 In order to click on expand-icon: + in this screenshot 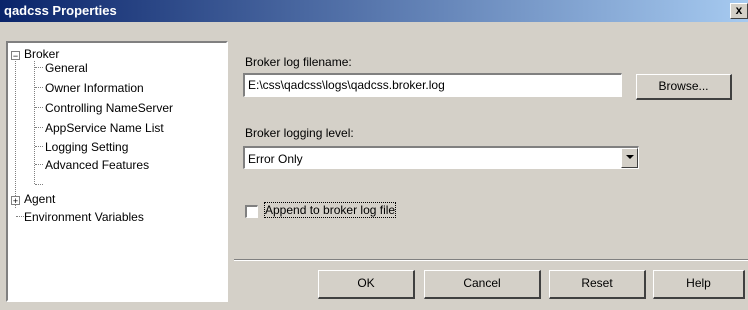, I will do `click(15, 201)`.